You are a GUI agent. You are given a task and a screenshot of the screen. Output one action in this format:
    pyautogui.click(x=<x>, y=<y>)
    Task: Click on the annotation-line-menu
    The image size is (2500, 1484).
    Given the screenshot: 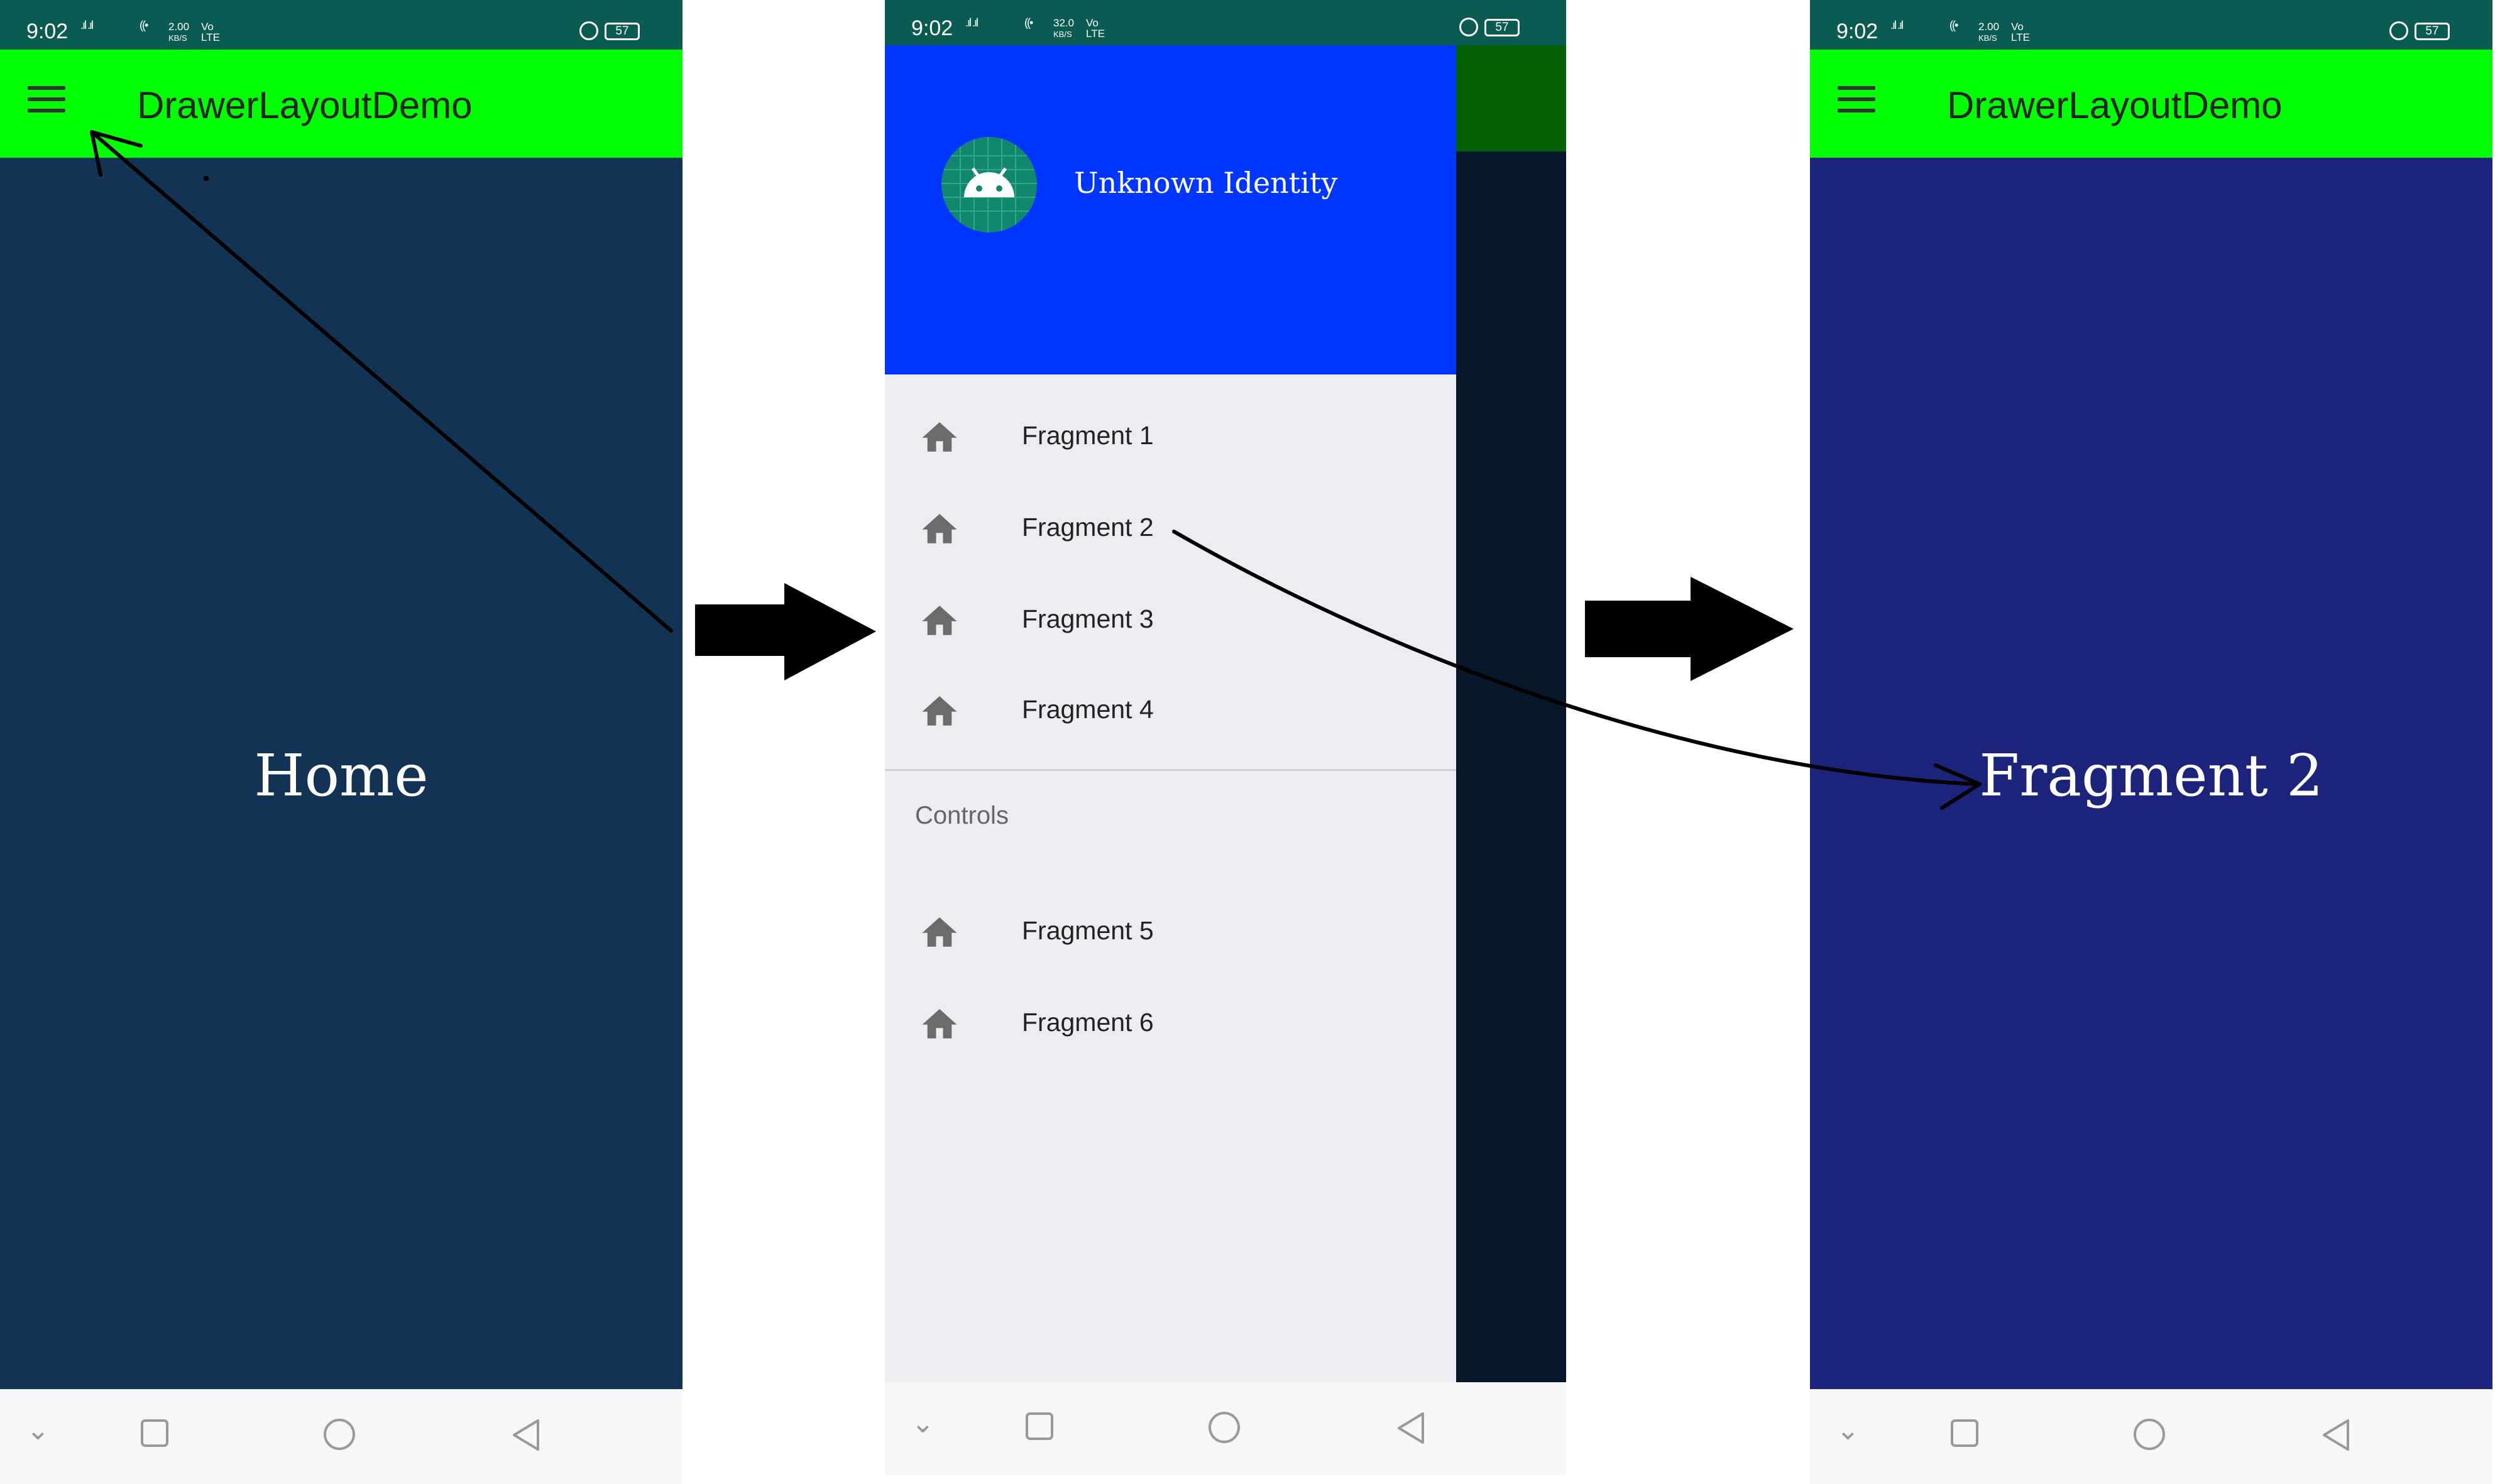 What is the action you would take?
    pyautogui.click(x=381, y=381)
    